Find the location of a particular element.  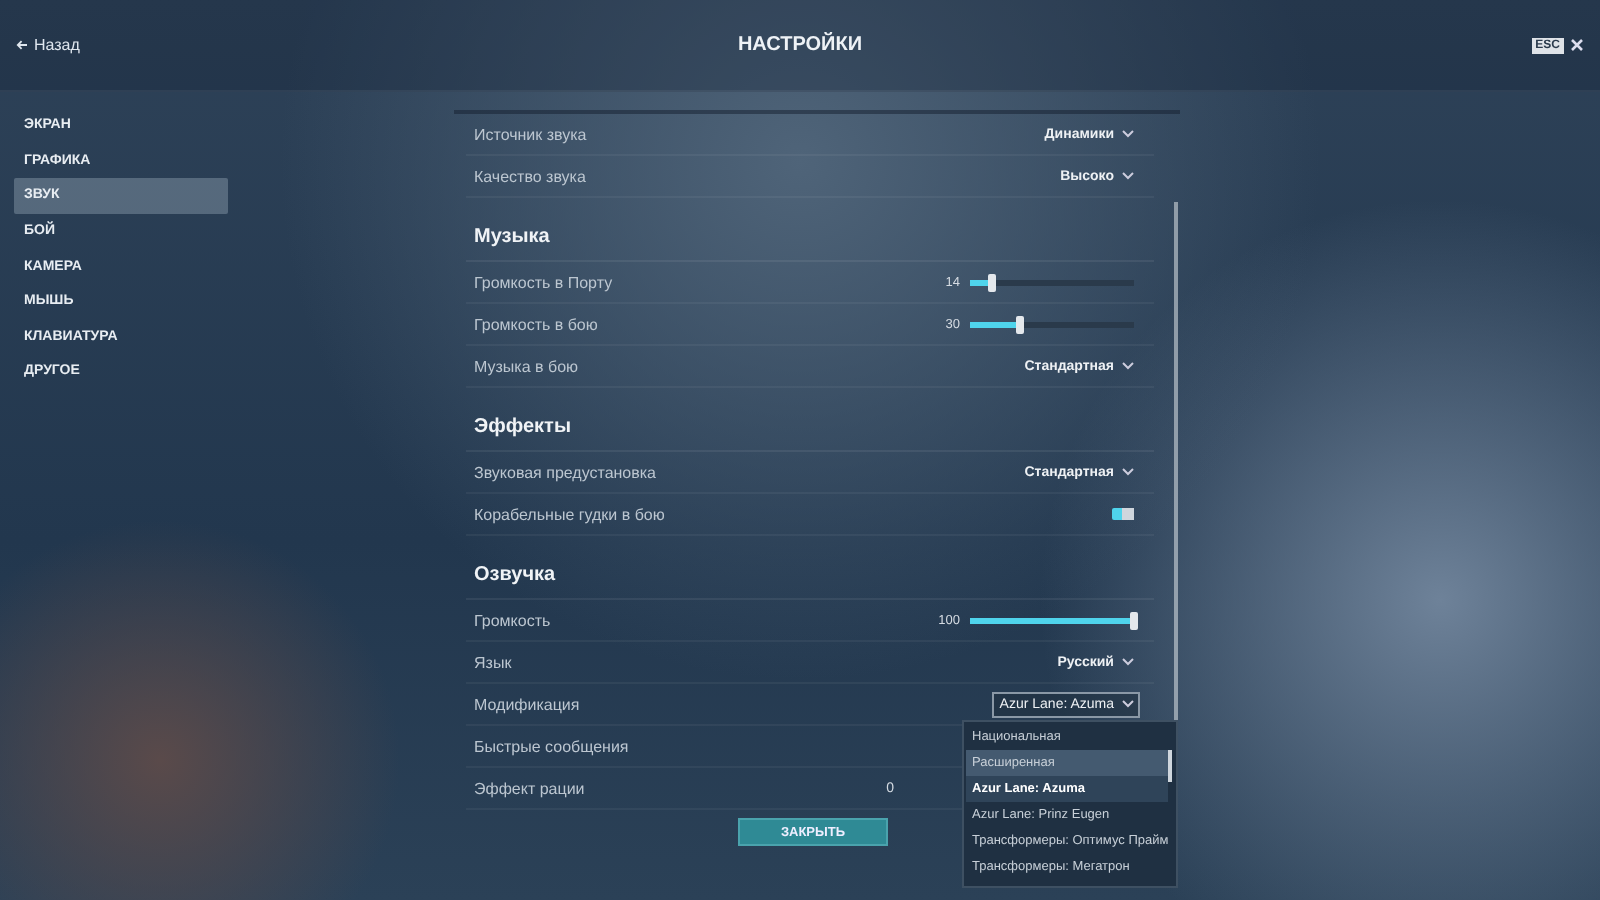

setting-label: Быстрые сообщения is located at coordinates (551, 746).